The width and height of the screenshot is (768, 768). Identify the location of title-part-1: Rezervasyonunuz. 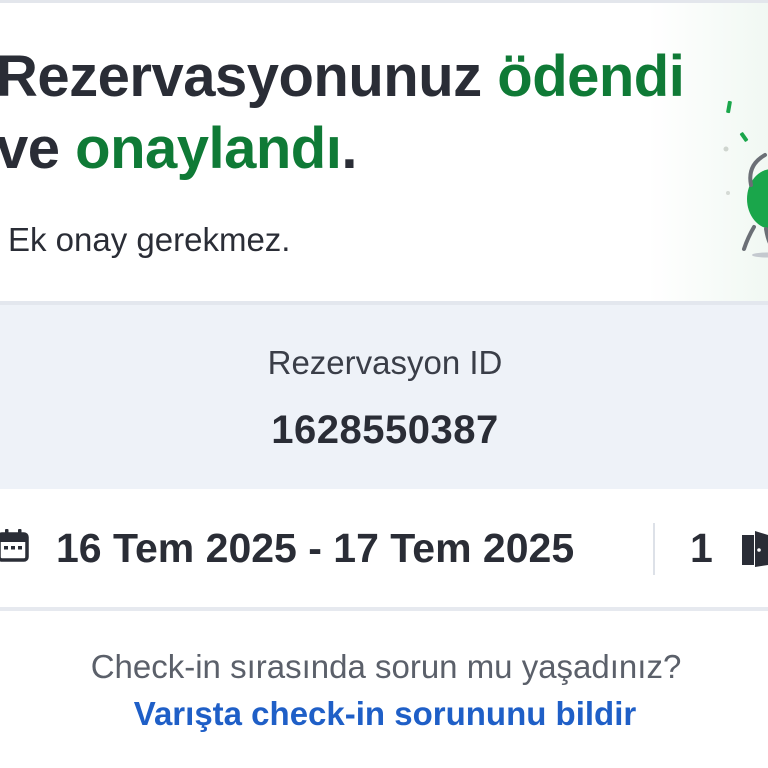
(249, 76).